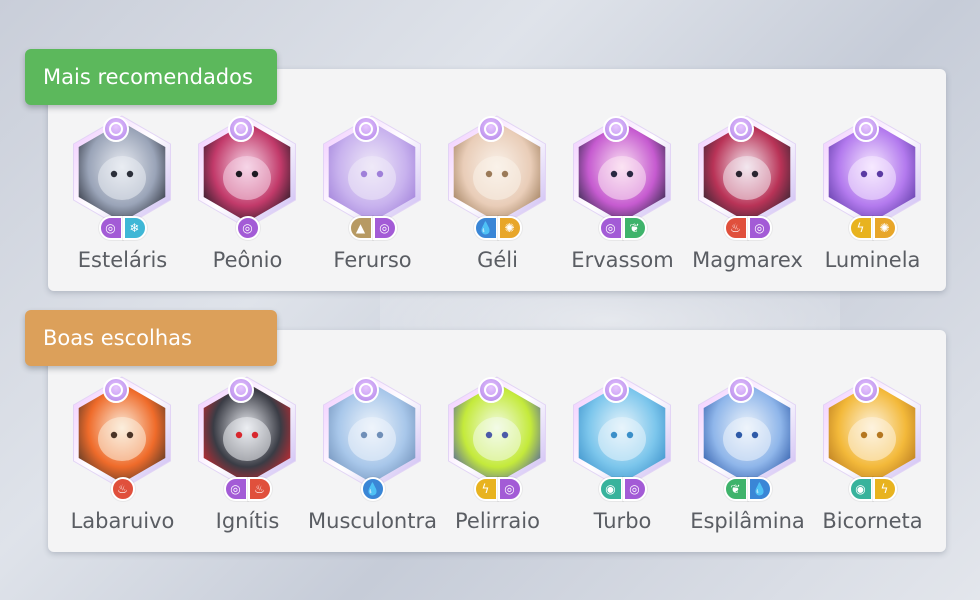 The width and height of the screenshot is (980, 600). Describe the element at coordinates (622, 202) in the screenshot. I see `pokemon-card: ◎ ❦ Ervassom` at that location.